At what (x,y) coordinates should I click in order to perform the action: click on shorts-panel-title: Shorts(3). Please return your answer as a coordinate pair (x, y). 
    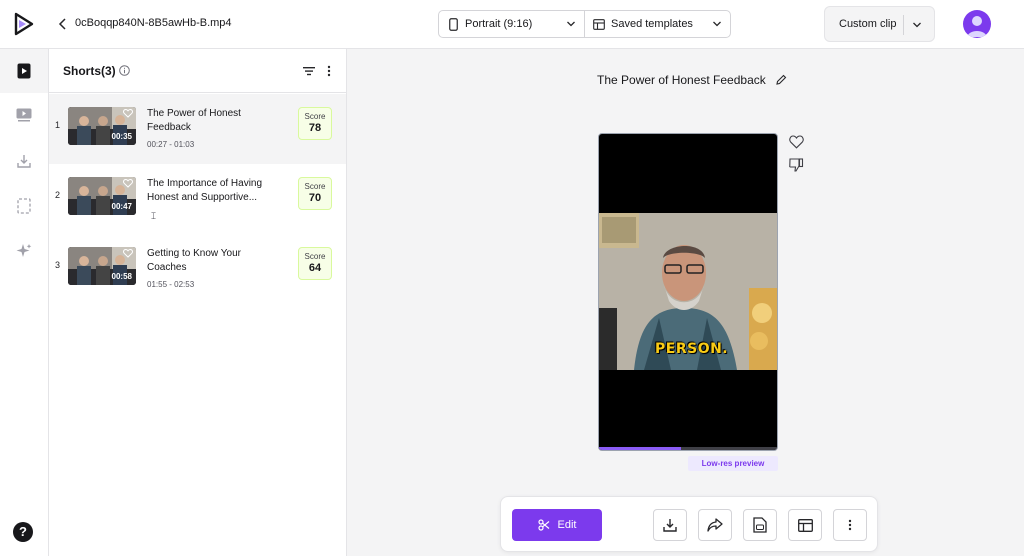
    Looking at the image, I should click on (89, 71).